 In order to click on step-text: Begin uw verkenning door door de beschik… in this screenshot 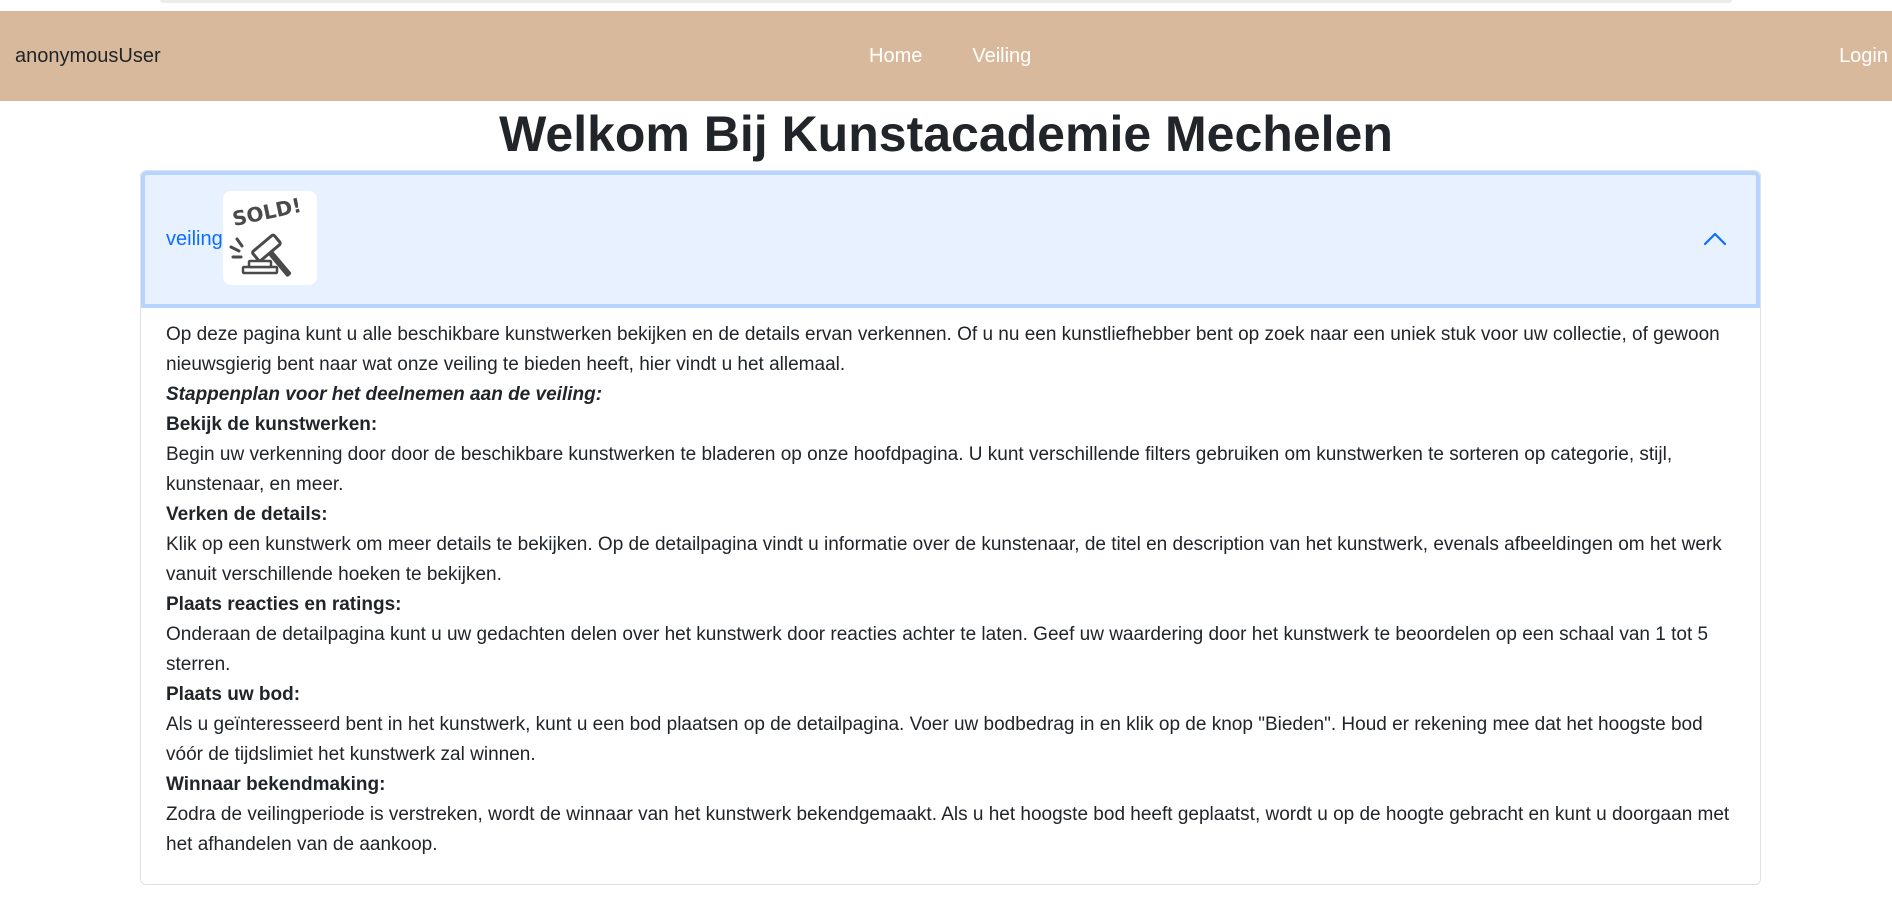, I will do `click(919, 469)`.